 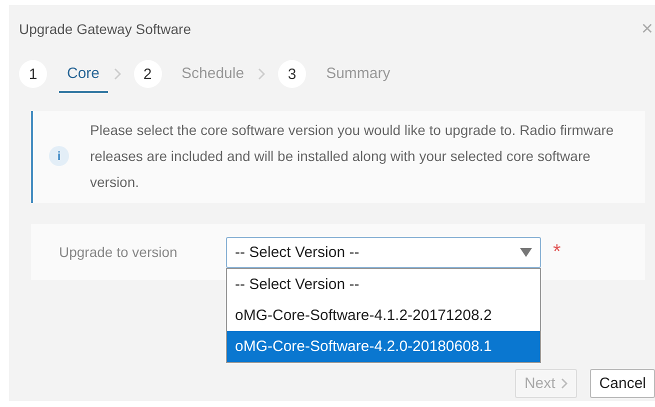 What do you see at coordinates (33, 74) in the screenshot?
I see `step-number: 1` at bounding box center [33, 74].